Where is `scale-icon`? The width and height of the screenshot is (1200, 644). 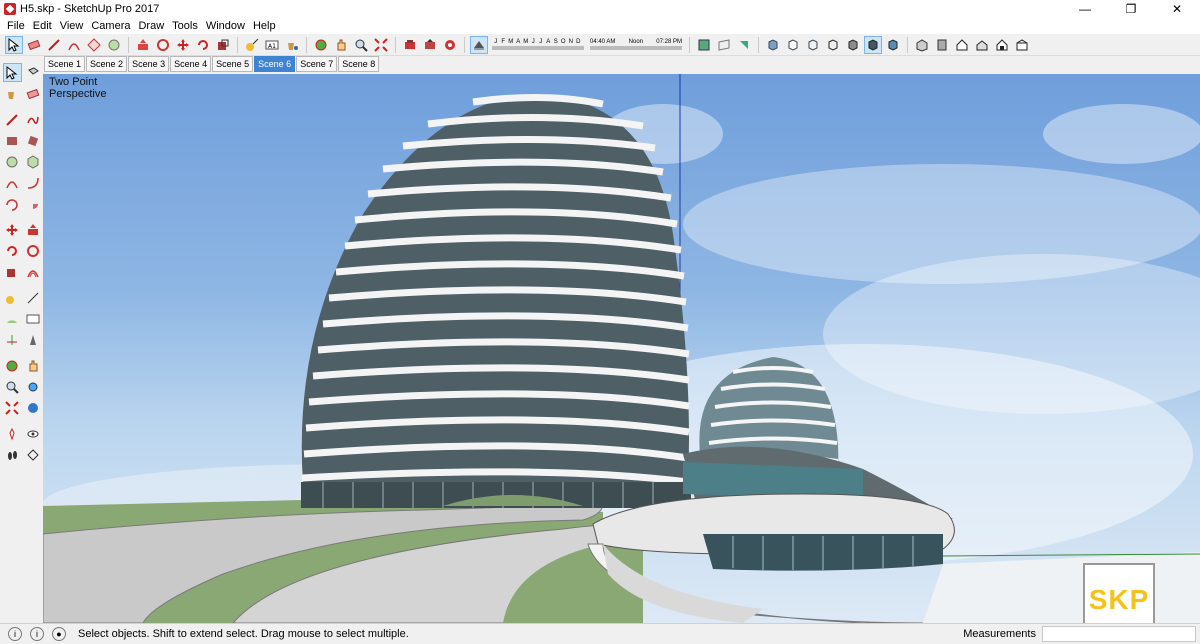 scale-icon is located at coordinates (223, 45).